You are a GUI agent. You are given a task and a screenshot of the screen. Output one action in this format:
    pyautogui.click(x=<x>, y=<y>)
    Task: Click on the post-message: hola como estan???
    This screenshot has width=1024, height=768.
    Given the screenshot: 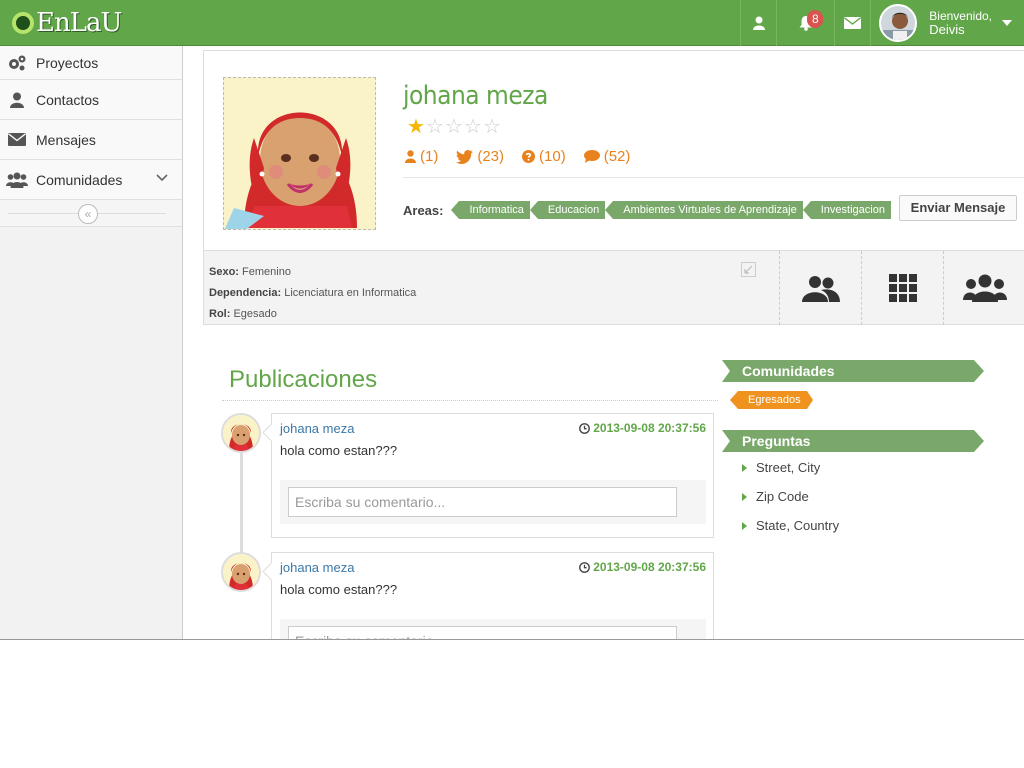 What is the action you would take?
    pyautogui.click(x=339, y=450)
    